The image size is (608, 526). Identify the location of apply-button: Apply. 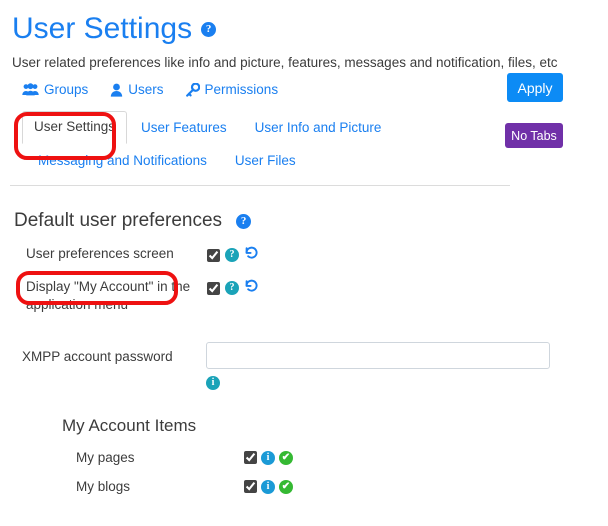
(535, 87).